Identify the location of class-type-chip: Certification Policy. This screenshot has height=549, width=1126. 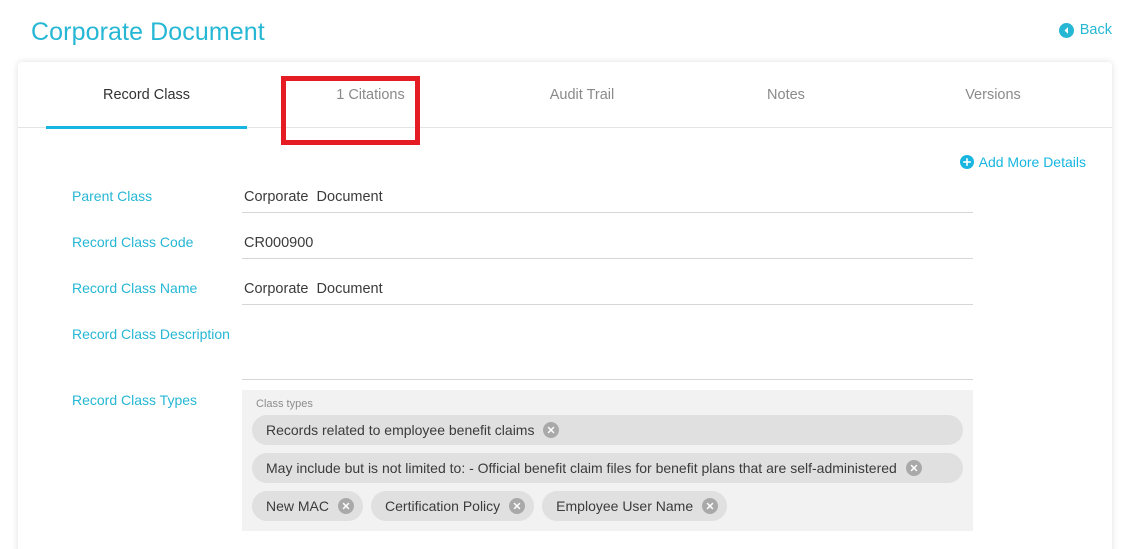
(453, 506).